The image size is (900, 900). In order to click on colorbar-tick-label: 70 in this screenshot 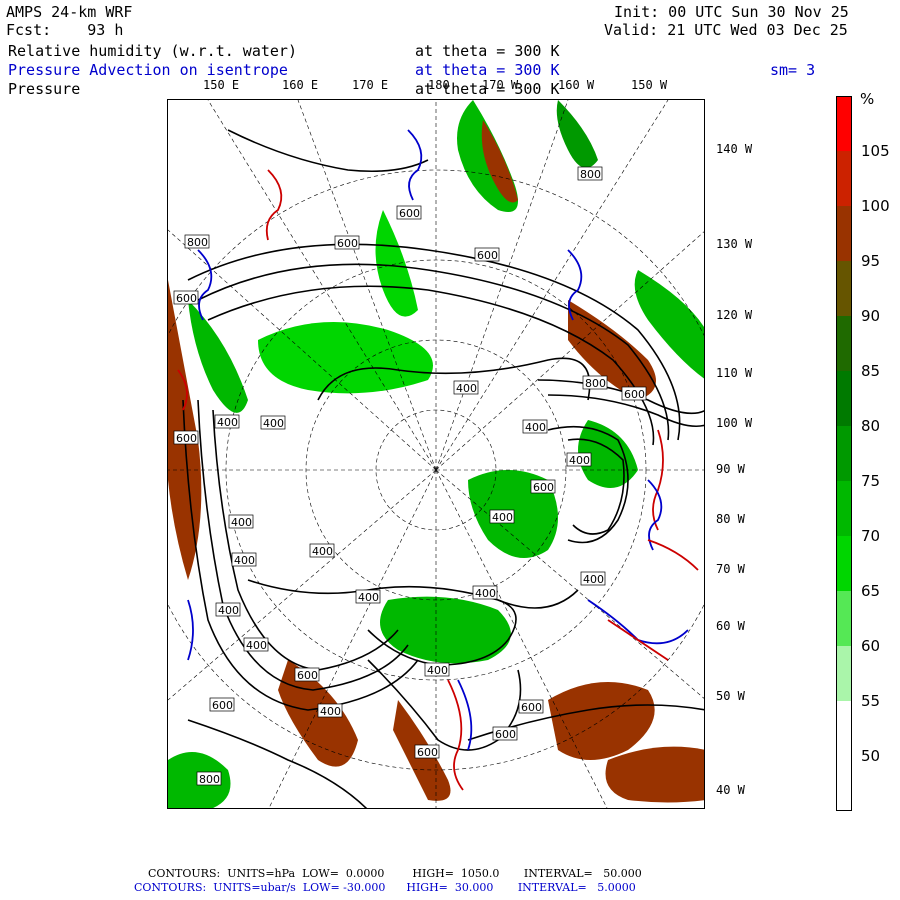, I will do `click(871, 536)`.